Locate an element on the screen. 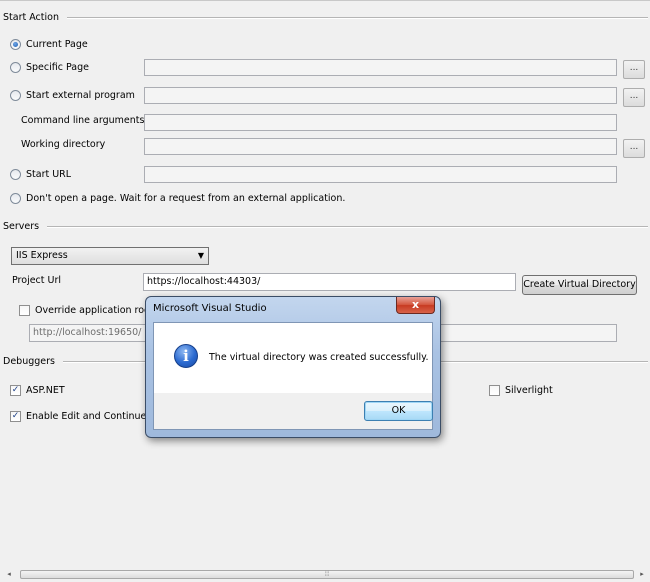 This screenshot has height=582, width=650. dropdown-arrow-icon: ▼ is located at coordinates (200, 255).